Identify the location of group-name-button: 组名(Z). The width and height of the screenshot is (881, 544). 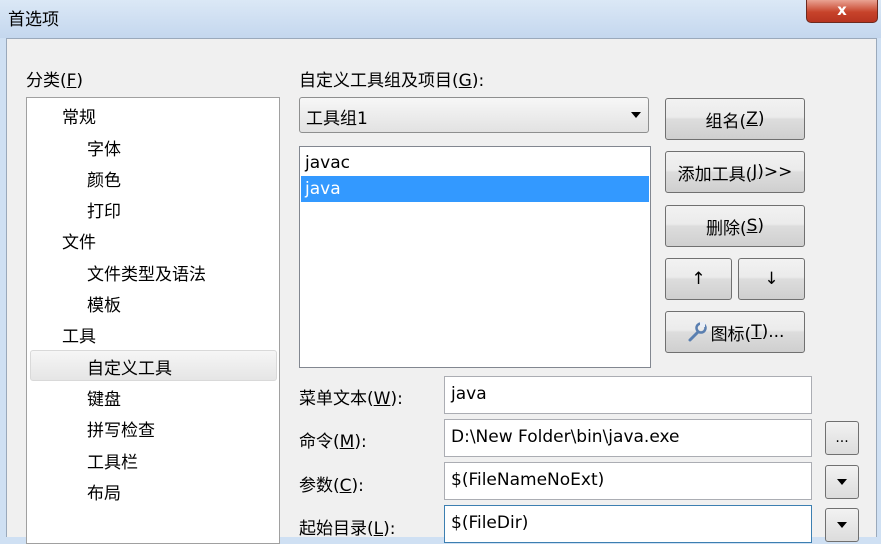
(735, 119).